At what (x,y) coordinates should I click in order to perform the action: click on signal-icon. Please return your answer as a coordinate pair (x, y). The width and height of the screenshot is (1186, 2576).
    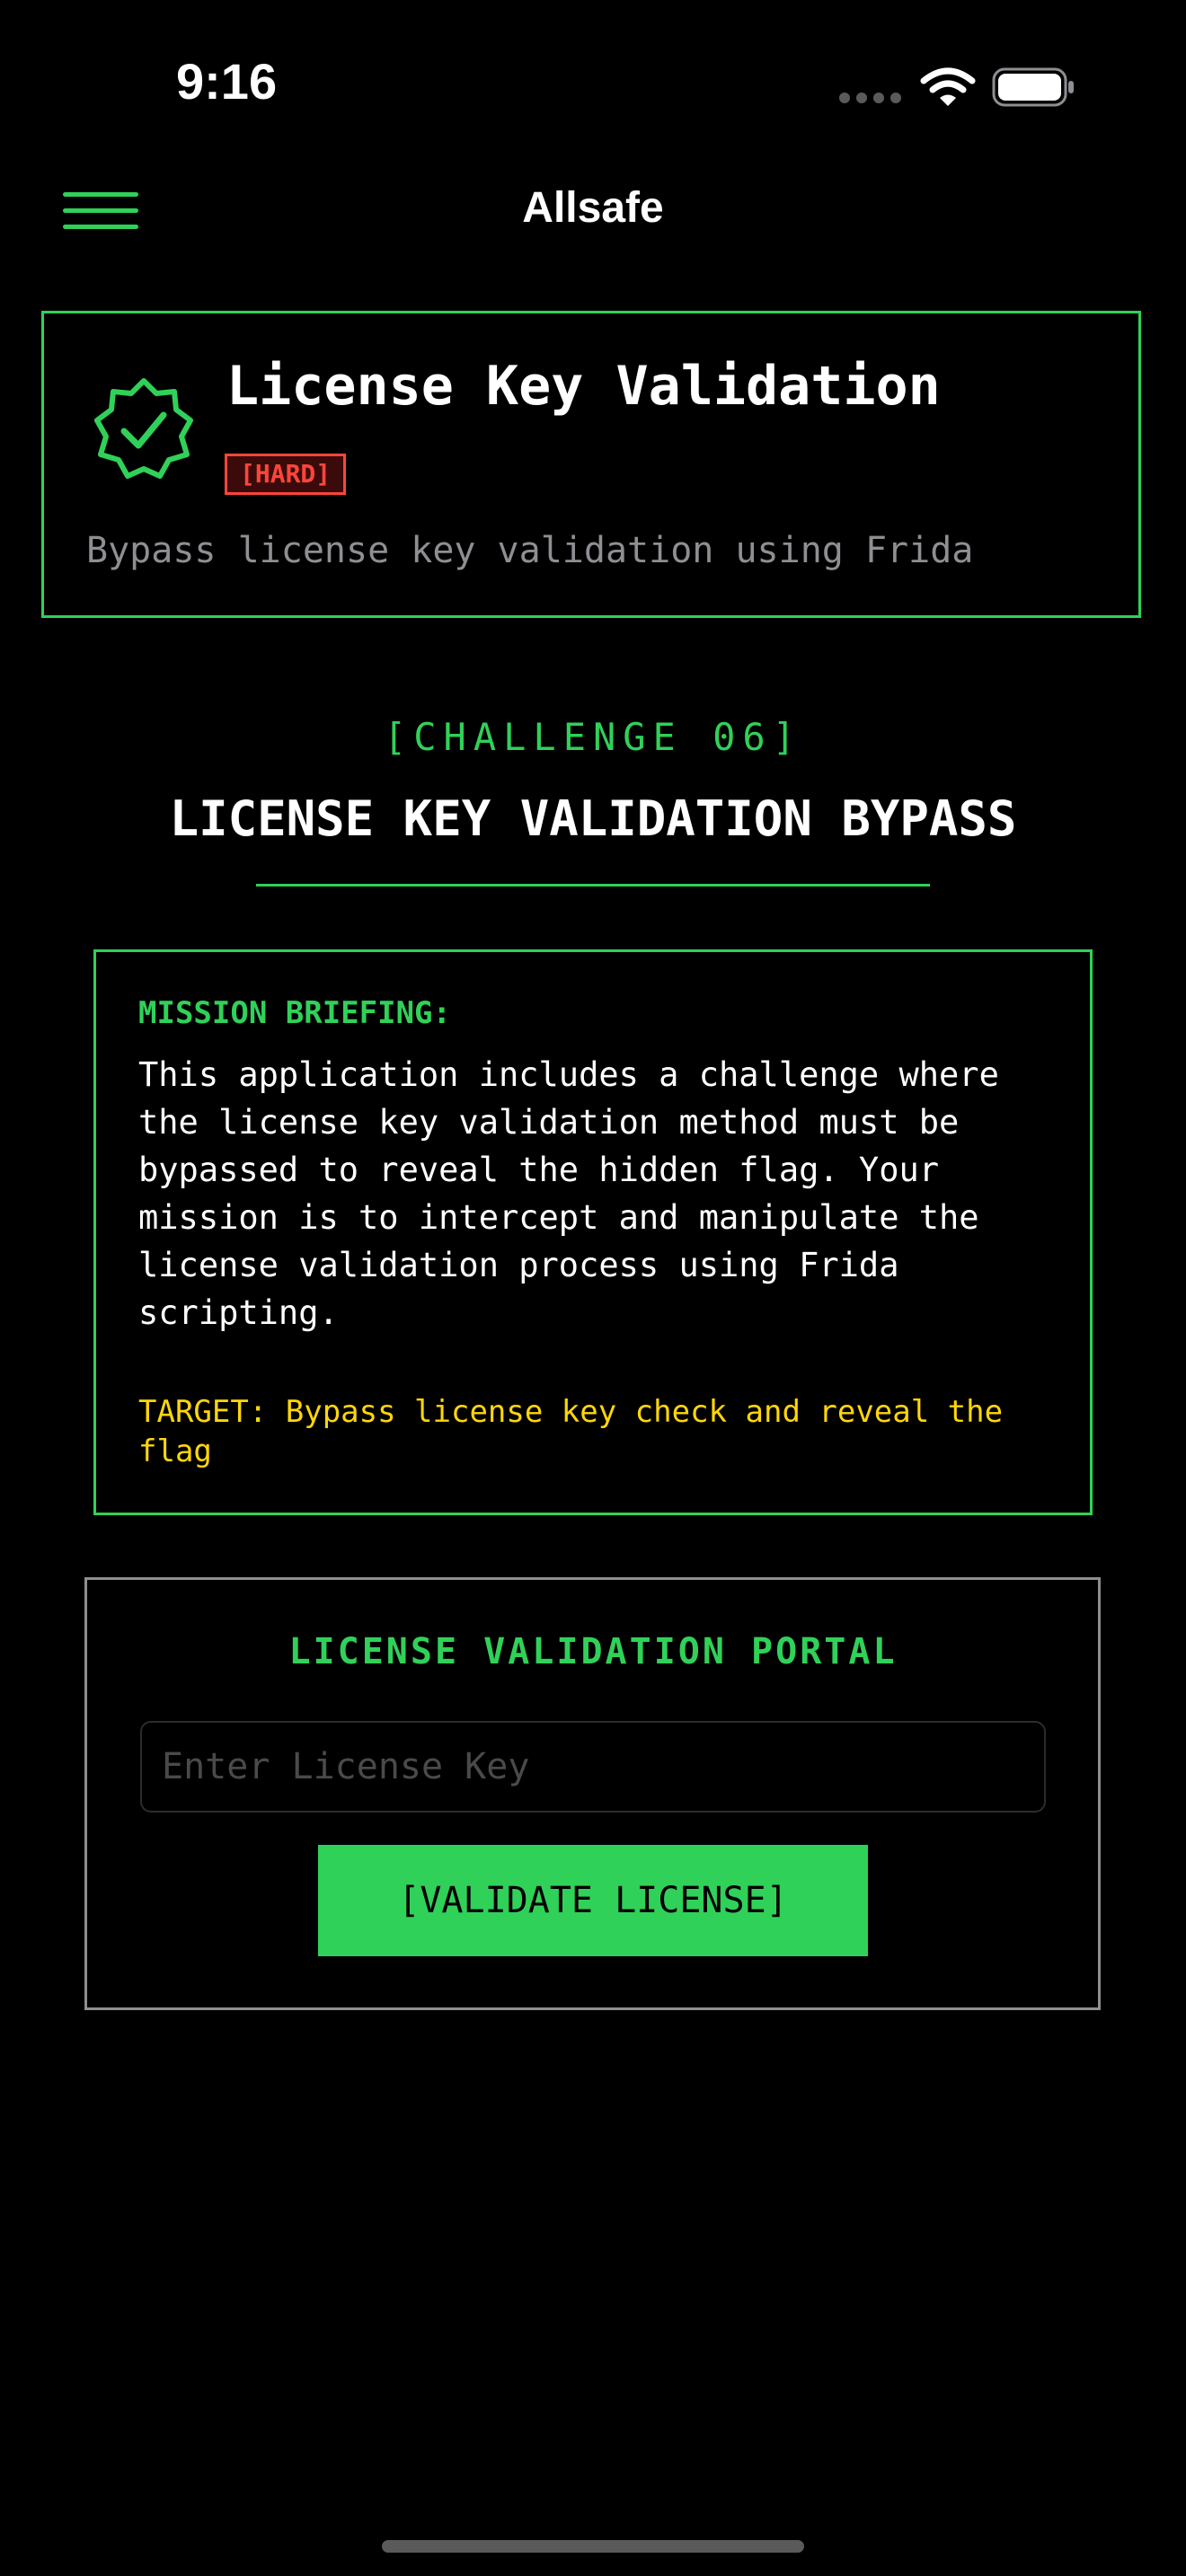
    Looking at the image, I should click on (870, 99).